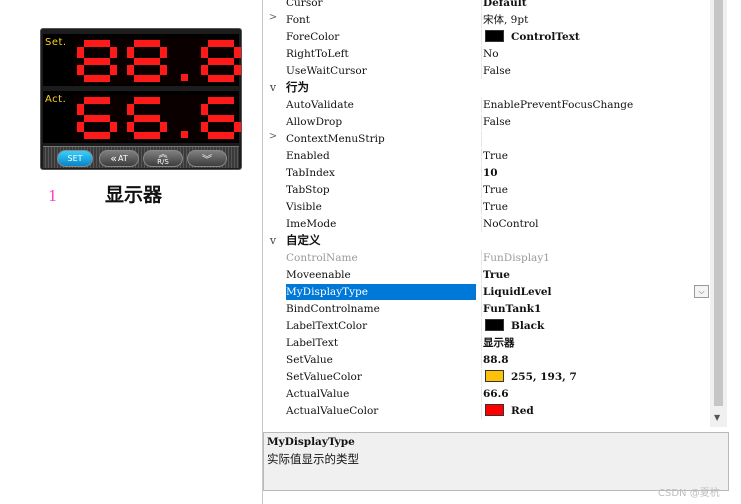  Describe the element at coordinates (595, 173) in the screenshot. I see `property-value: 10` at that location.